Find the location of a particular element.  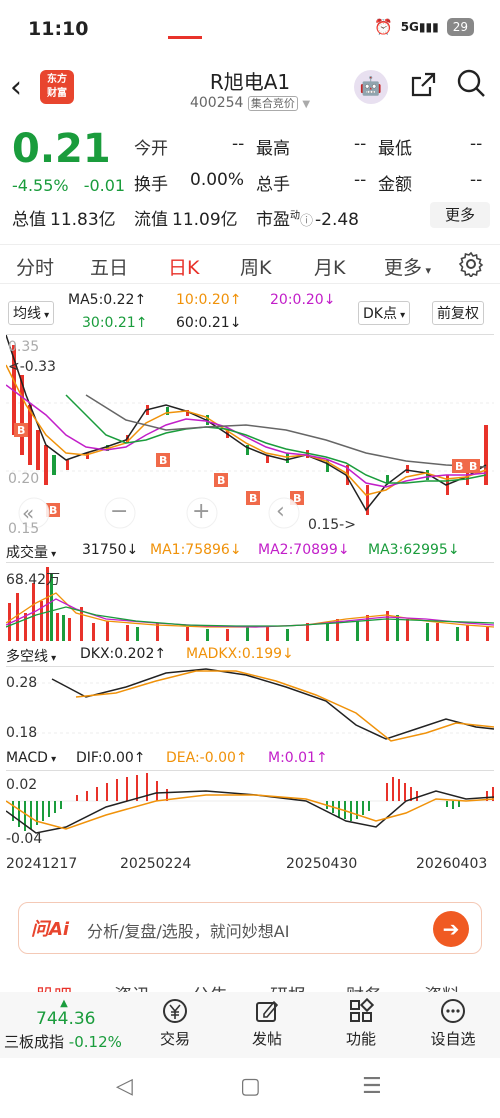

macd-m: M:0.01↑ is located at coordinates (298, 758).